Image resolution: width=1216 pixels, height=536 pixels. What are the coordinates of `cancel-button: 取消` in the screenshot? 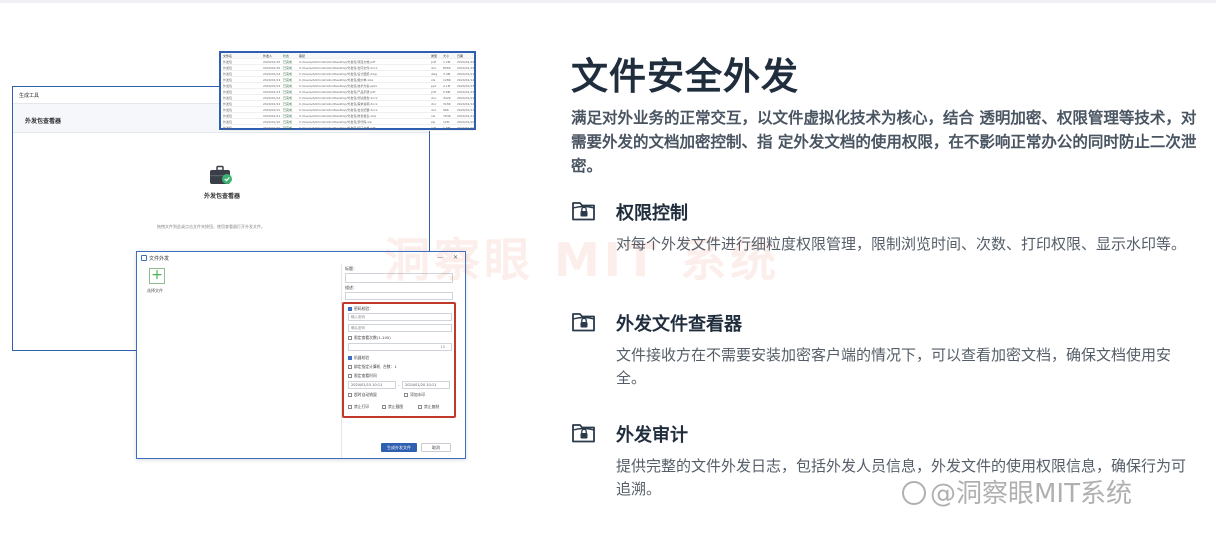 It's located at (436, 447).